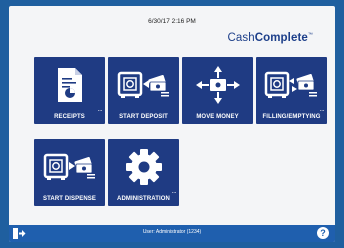  I want to click on status-bar: User: Administrator (1234) ?, so click(172, 233).